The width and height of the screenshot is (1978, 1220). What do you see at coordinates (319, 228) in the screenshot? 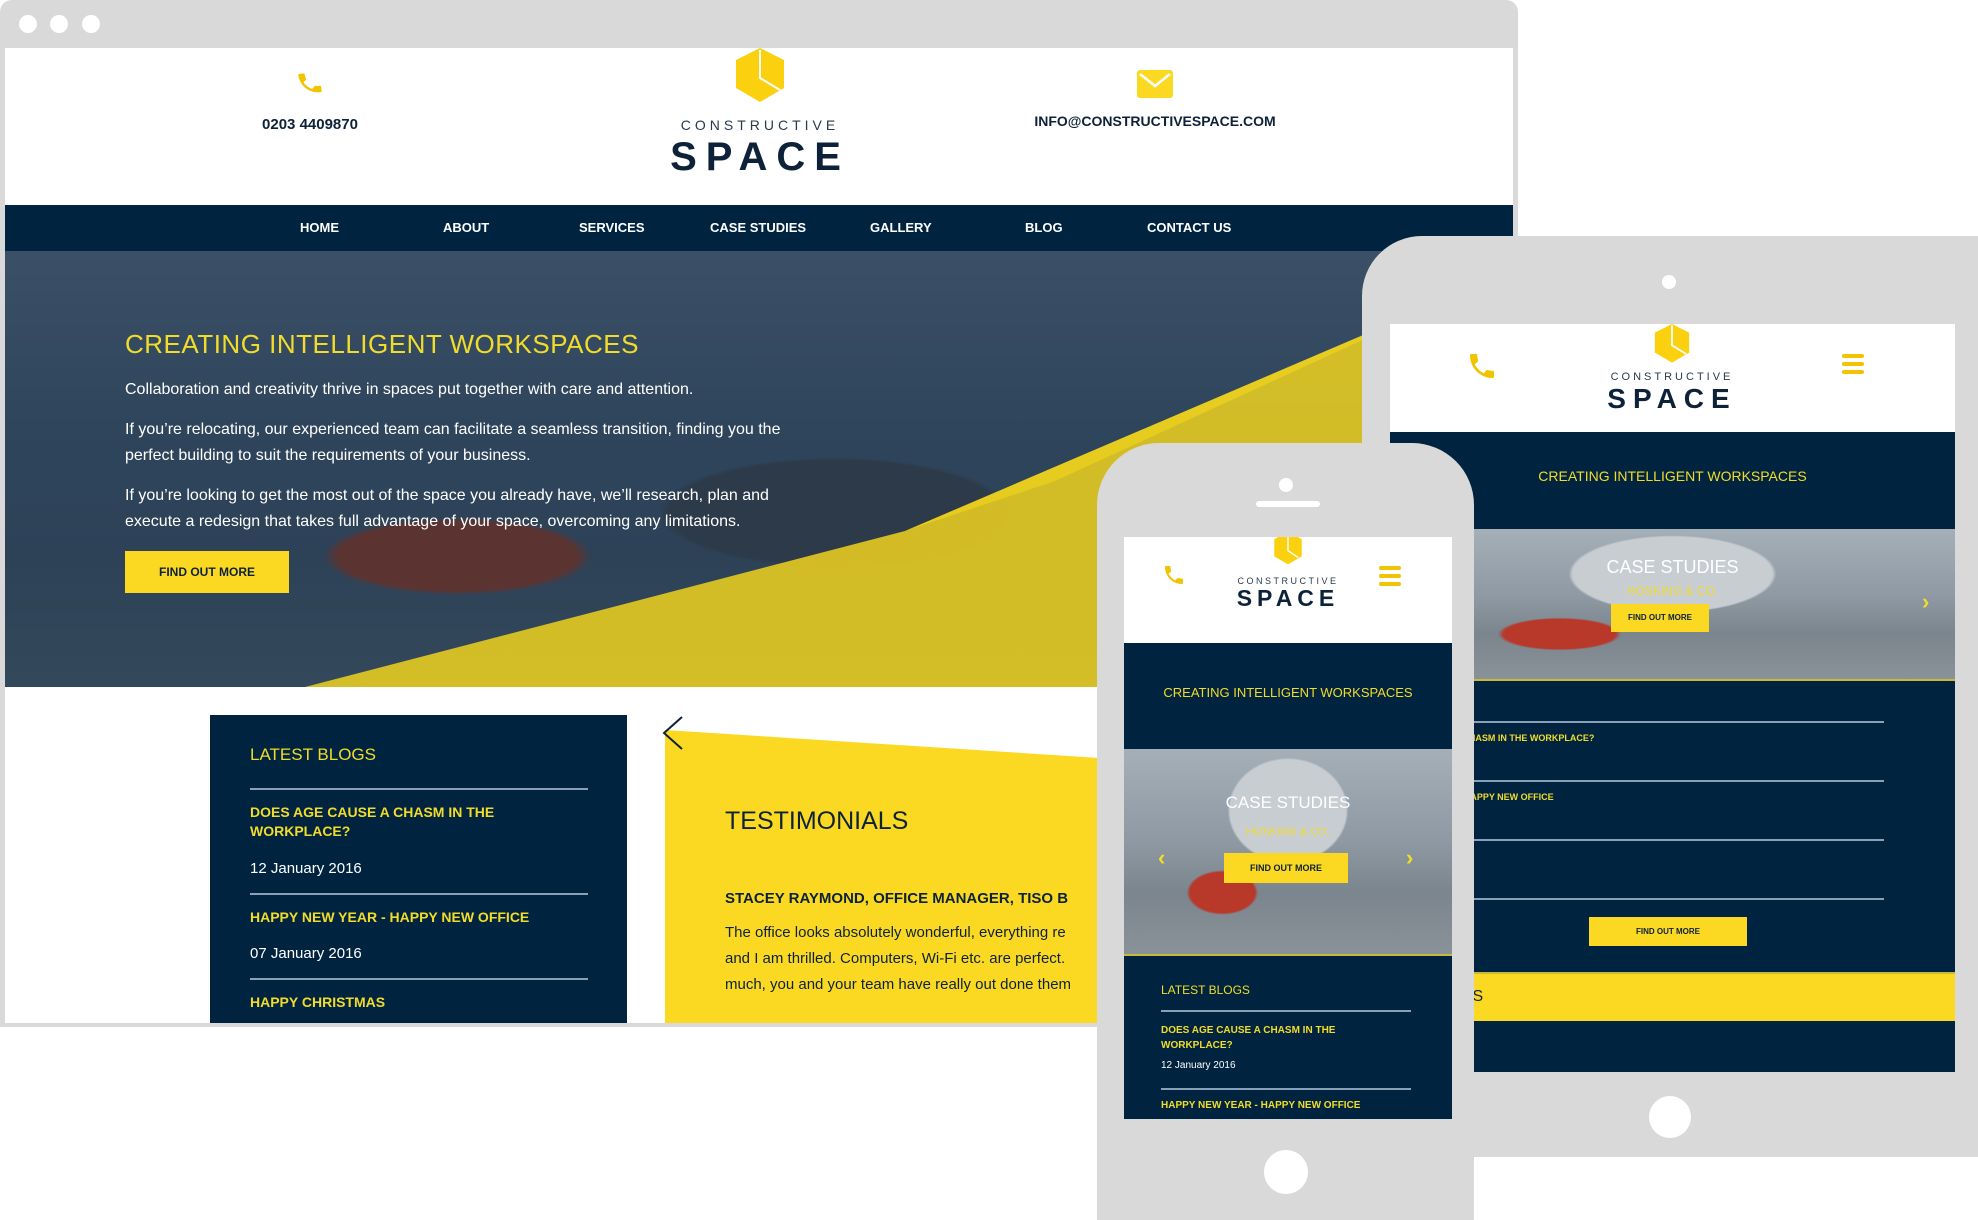
I see `nav-home: HOME` at bounding box center [319, 228].